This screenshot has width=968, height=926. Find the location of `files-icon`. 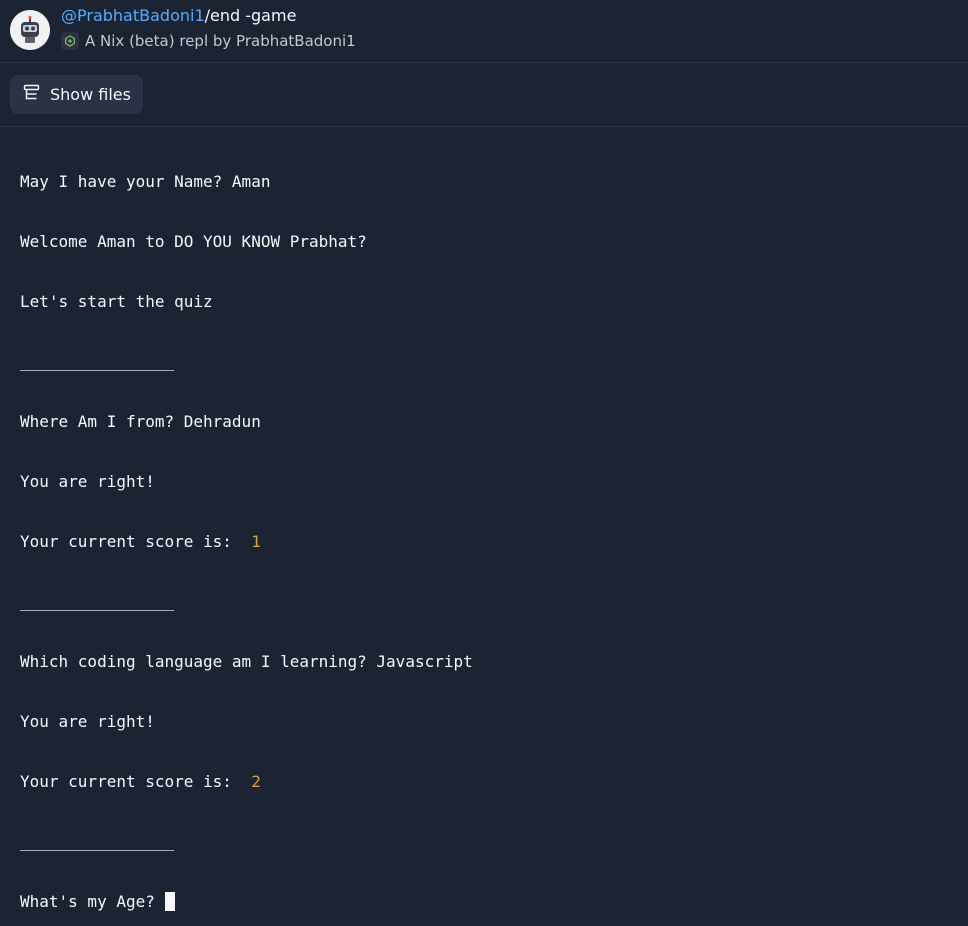

files-icon is located at coordinates (31, 94).